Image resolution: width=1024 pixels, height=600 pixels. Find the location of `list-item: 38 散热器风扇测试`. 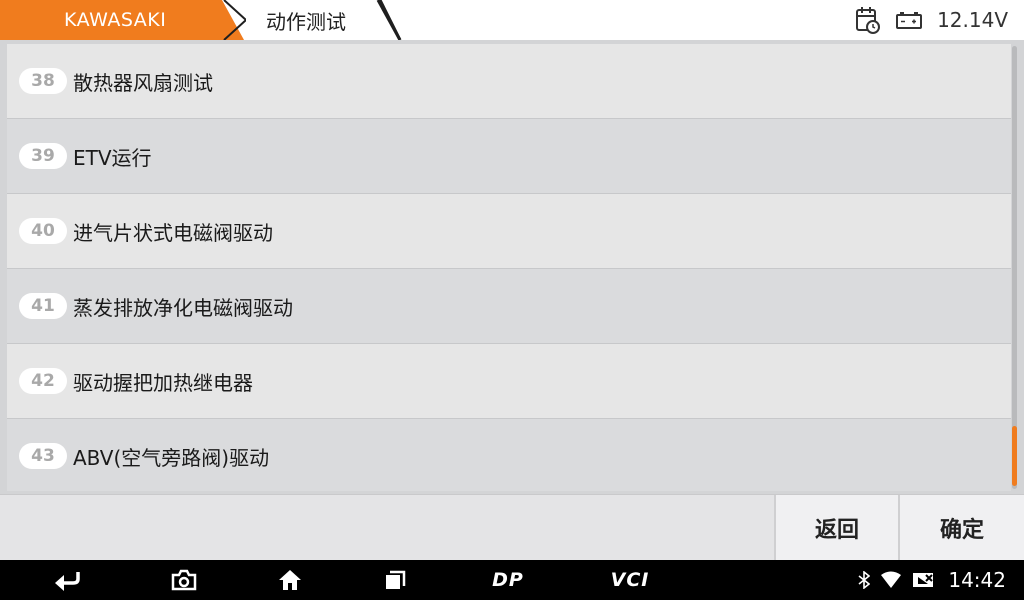

list-item: 38 散热器风扇测试 is located at coordinates (509, 81).